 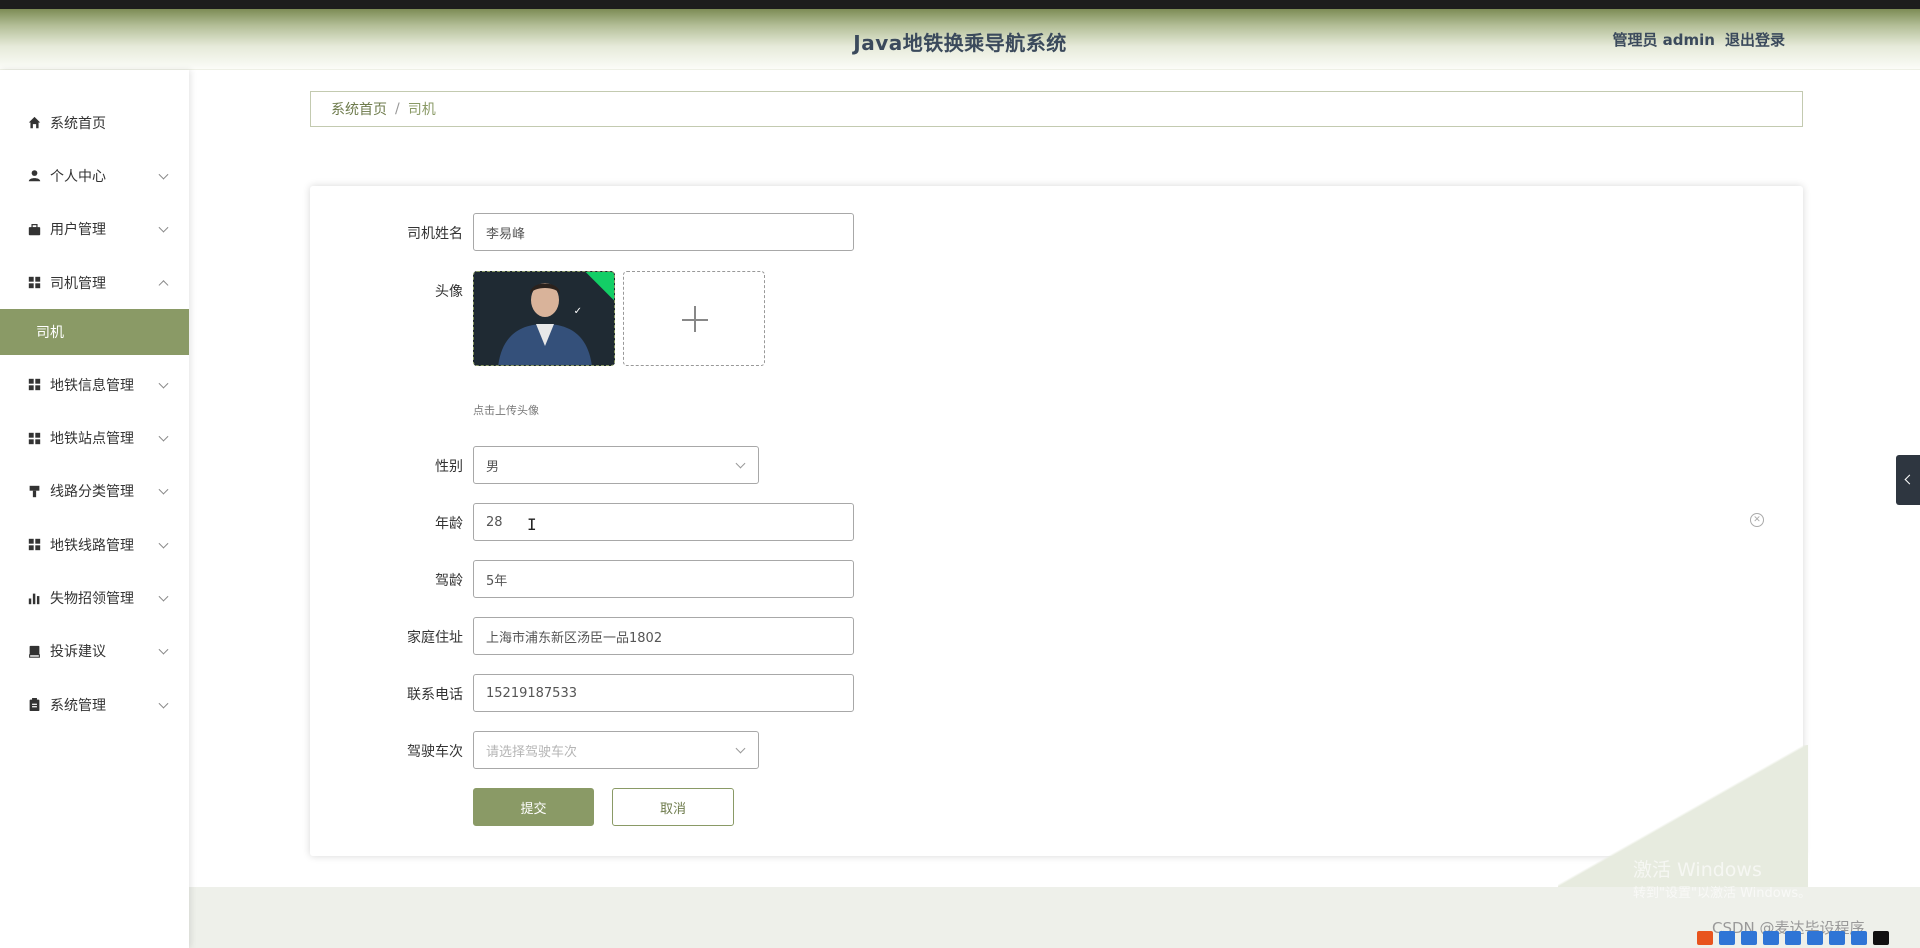 I want to click on book-icon, so click(x=34, y=651).